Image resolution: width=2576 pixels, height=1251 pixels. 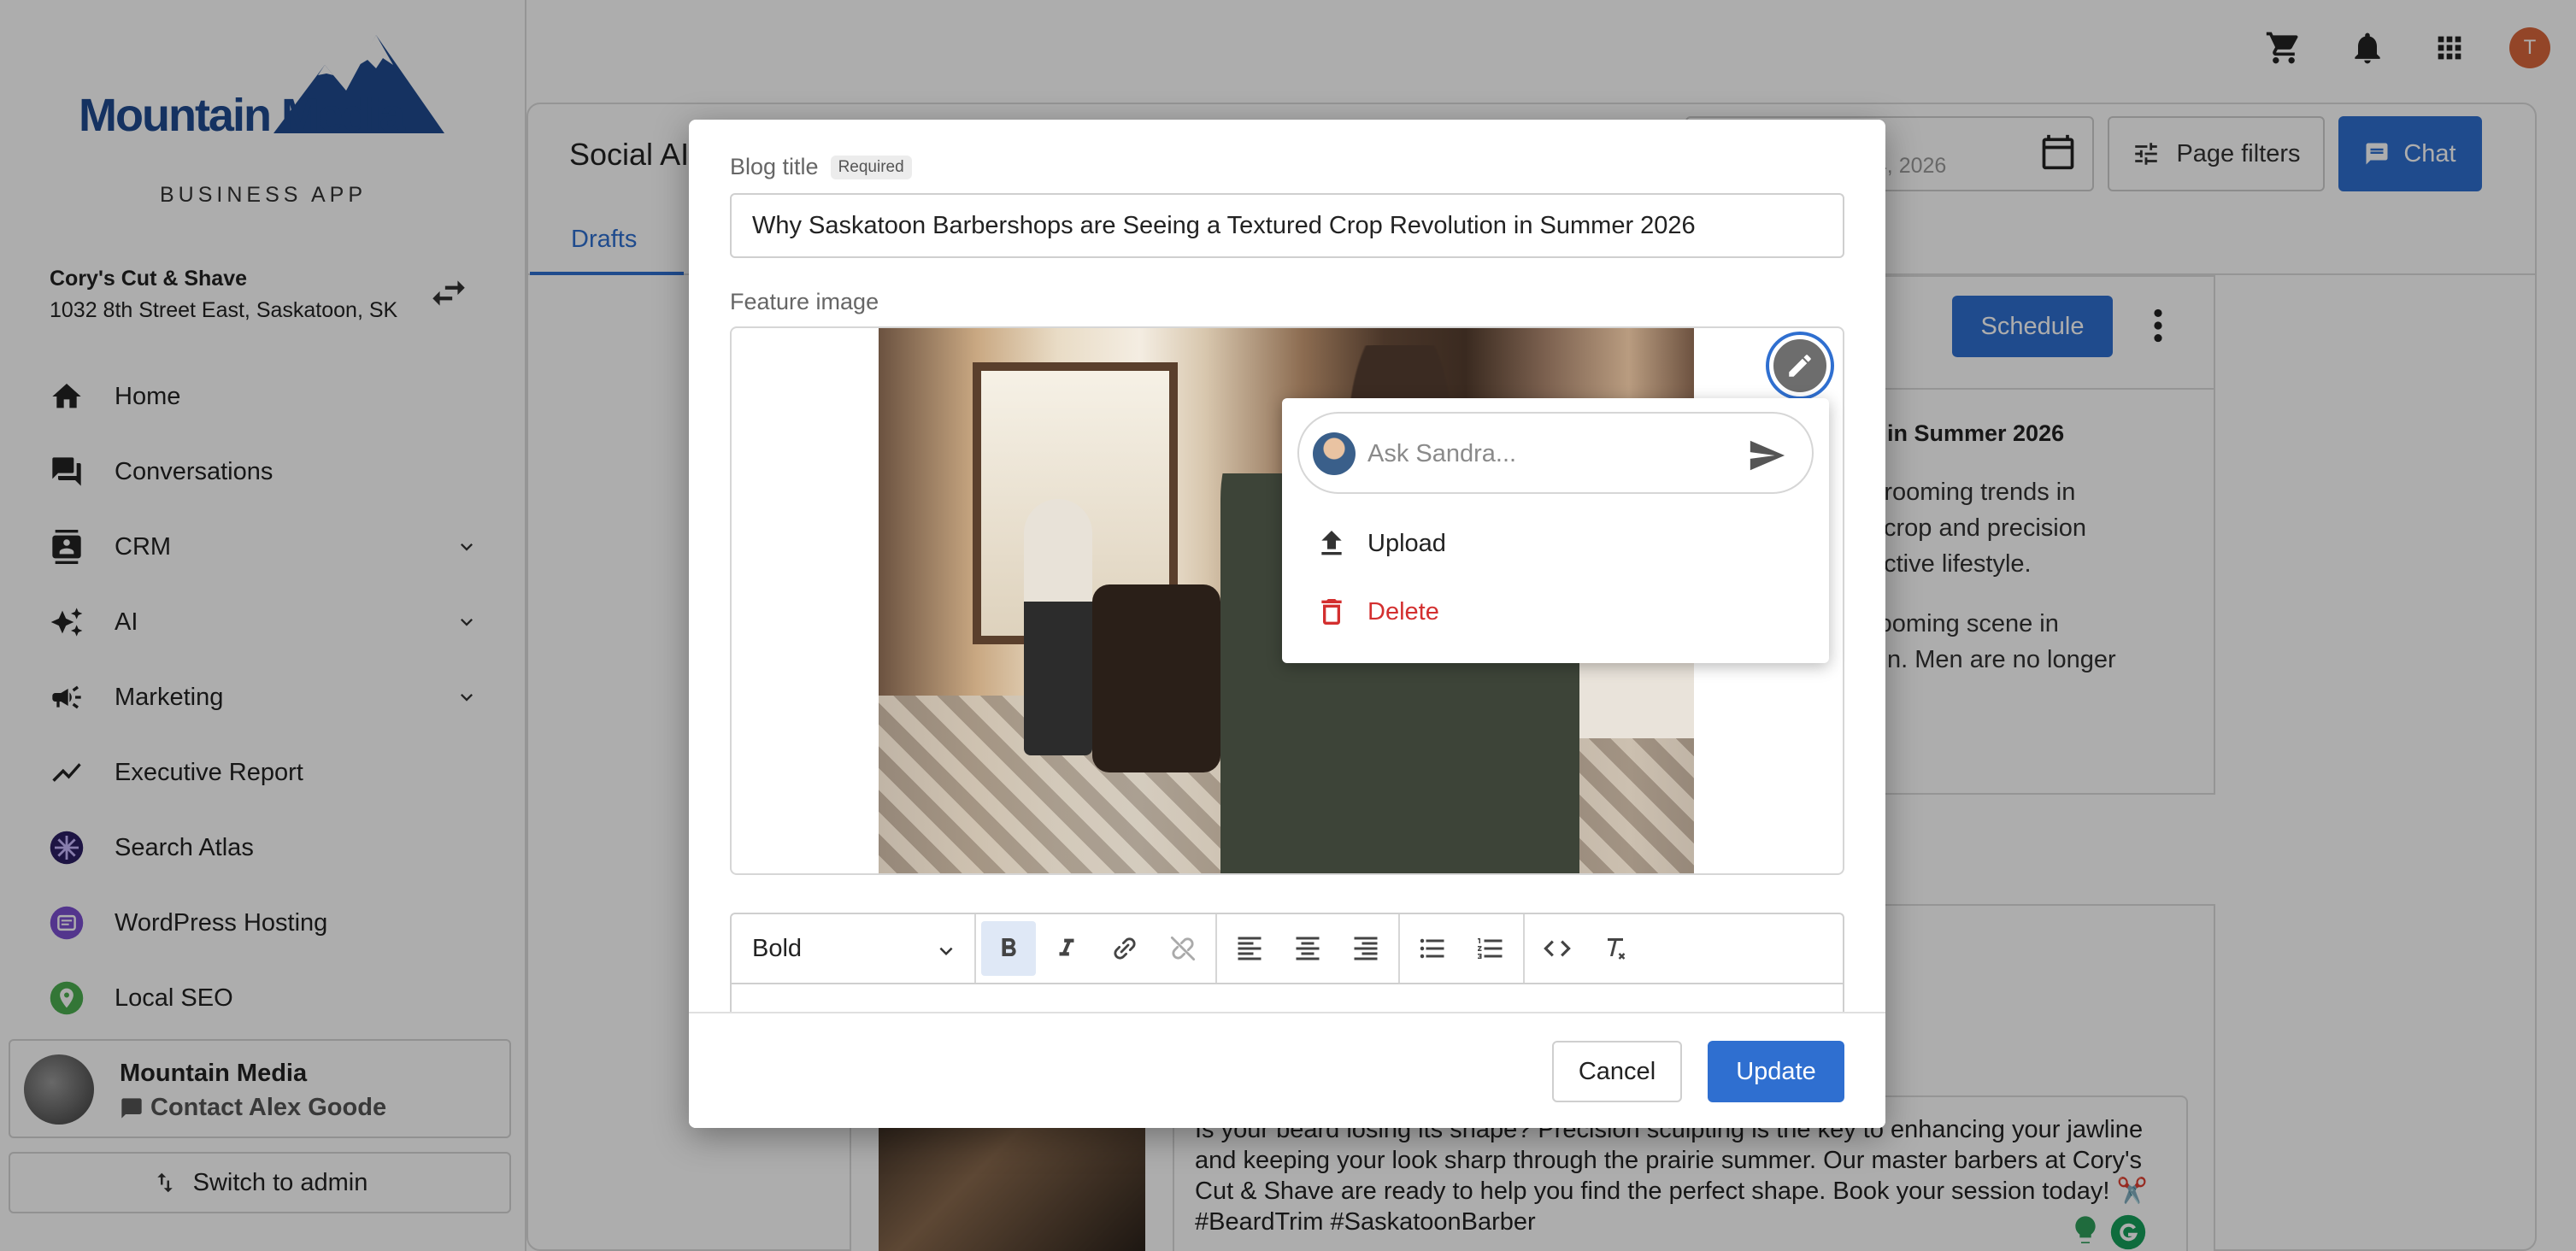 What do you see at coordinates (1156, 678) in the screenshot?
I see `image-chair` at bounding box center [1156, 678].